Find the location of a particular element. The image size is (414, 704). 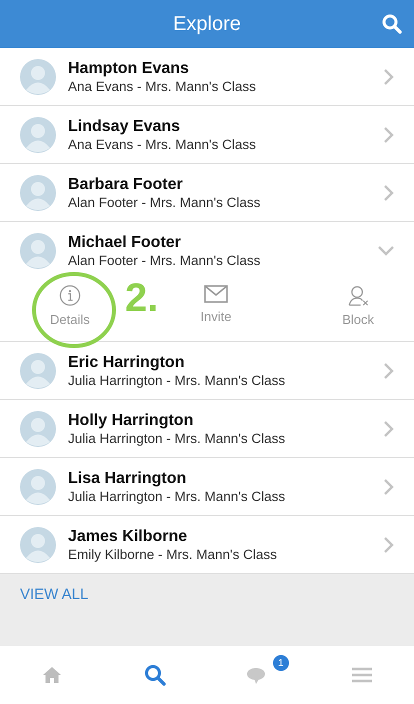

contact-row: Eric Harrington Julia Harrington - Mrs. Mann's Class is located at coordinates (207, 370).